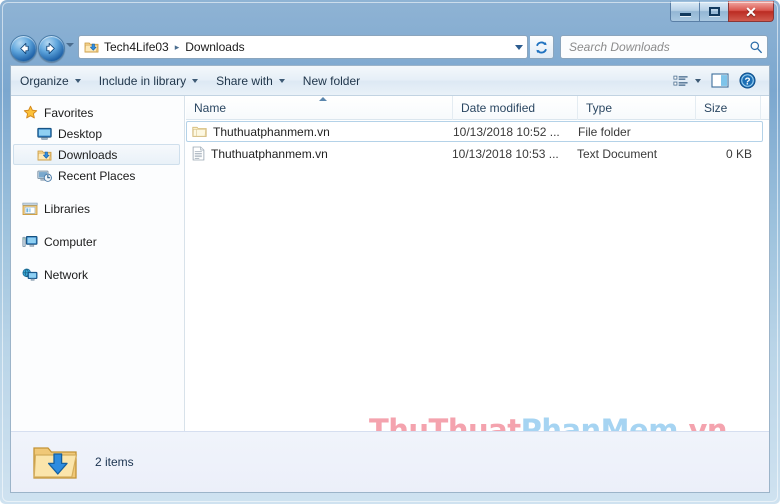 The image size is (780, 504). Describe the element at coordinates (136, 47) in the screenshot. I see `breadcrumb-item-0: Tech4Life03` at that location.